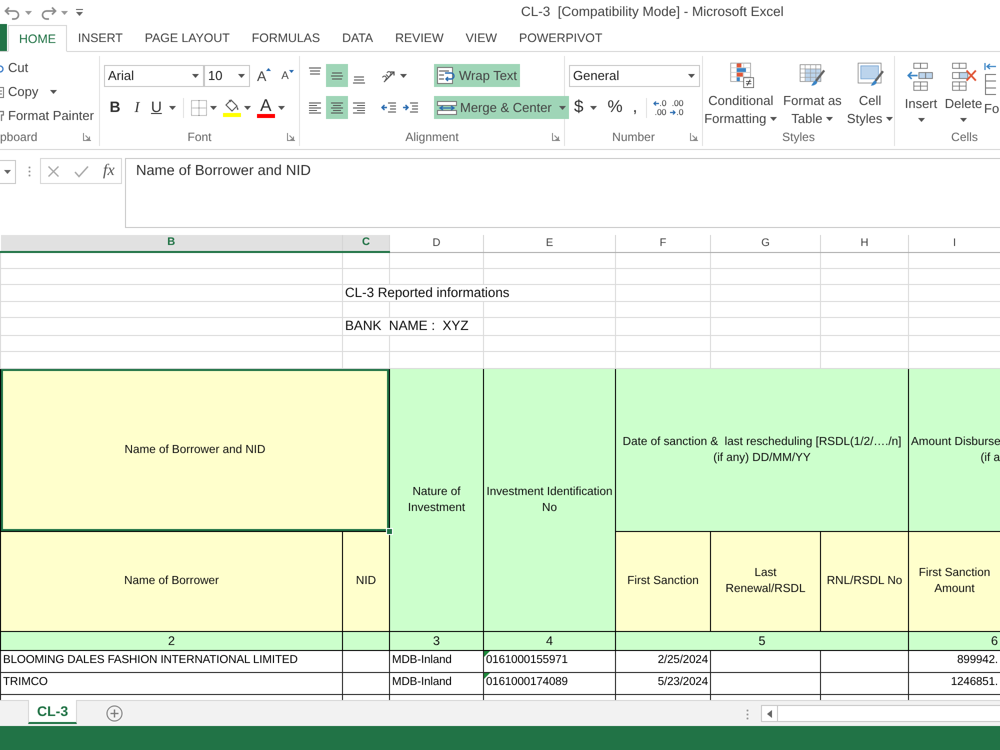 The height and width of the screenshot is (750, 1000). I want to click on font-size-dropdown: 10, so click(227, 75).